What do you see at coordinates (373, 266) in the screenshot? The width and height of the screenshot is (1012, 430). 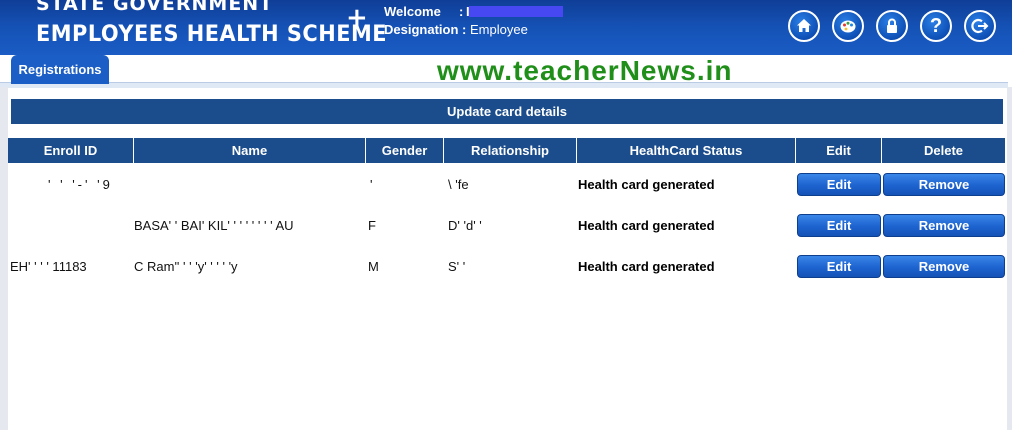 I see `gender-cell: M` at bounding box center [373, 266].